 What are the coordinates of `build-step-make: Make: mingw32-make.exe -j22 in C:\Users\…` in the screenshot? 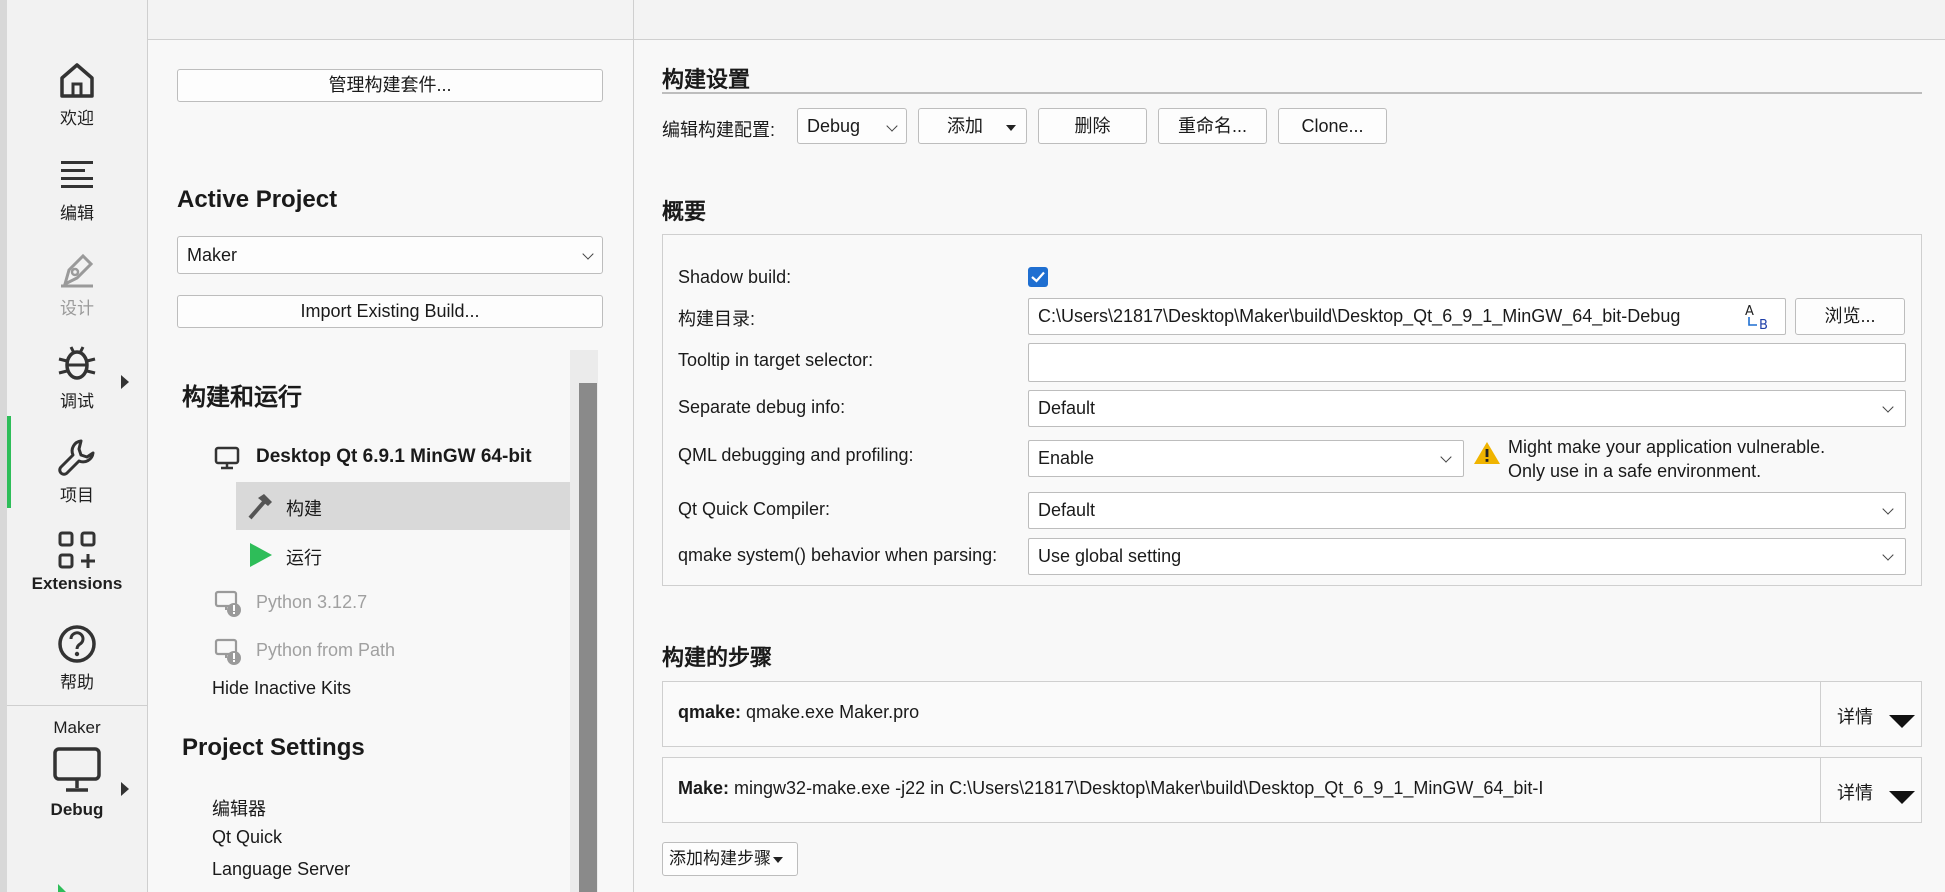 It's located at (1292, 790).